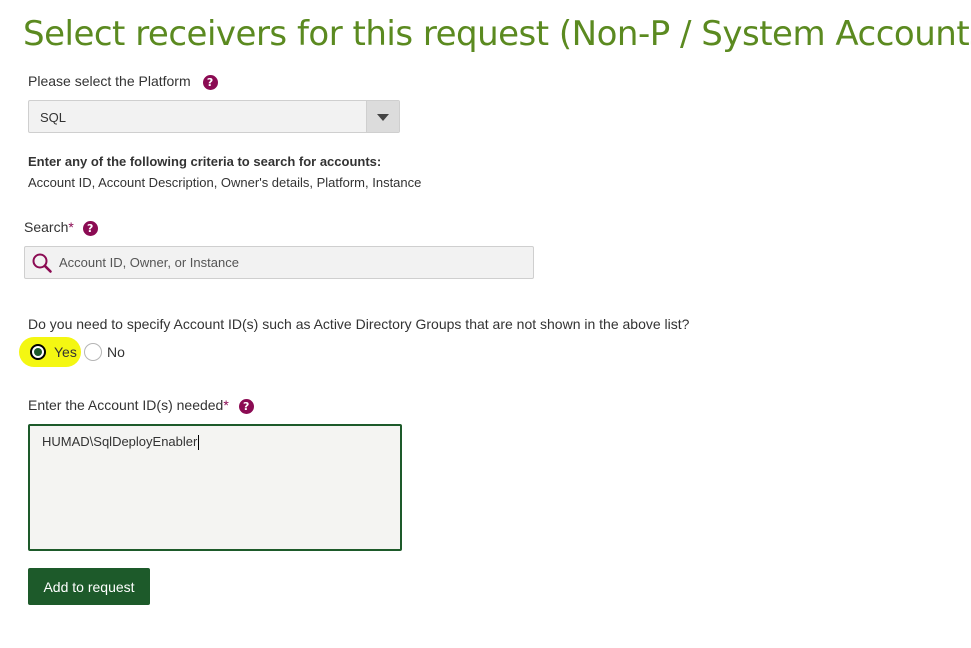  What do you see at coordinates (65, 352) in the screenshot?
I see `yes-label: Yes` at bounding box center [65, 352].